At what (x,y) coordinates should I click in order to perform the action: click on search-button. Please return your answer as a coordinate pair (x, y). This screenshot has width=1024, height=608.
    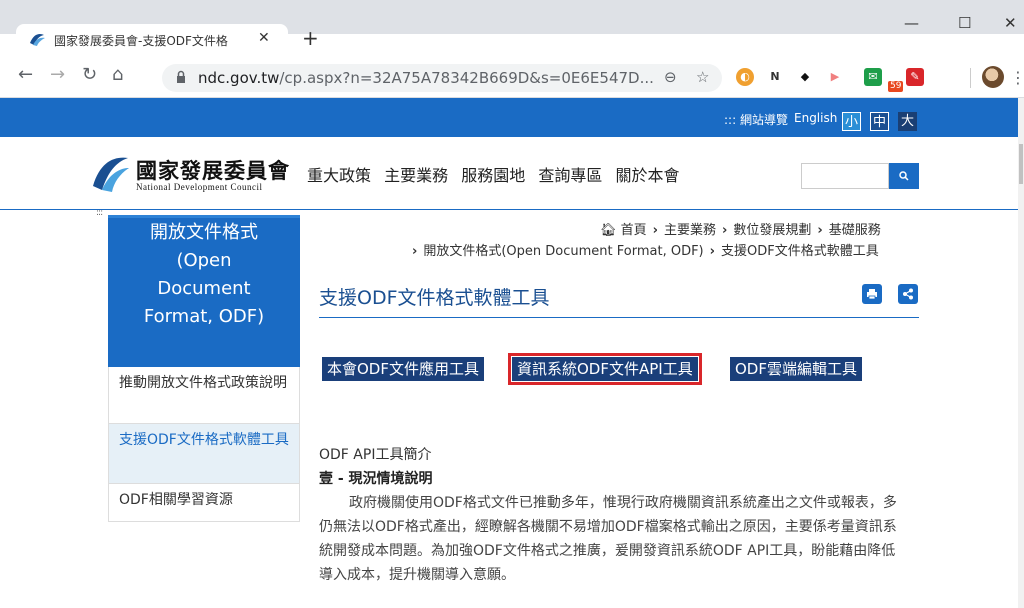
    Looking at the image, I should click on (904, 176).